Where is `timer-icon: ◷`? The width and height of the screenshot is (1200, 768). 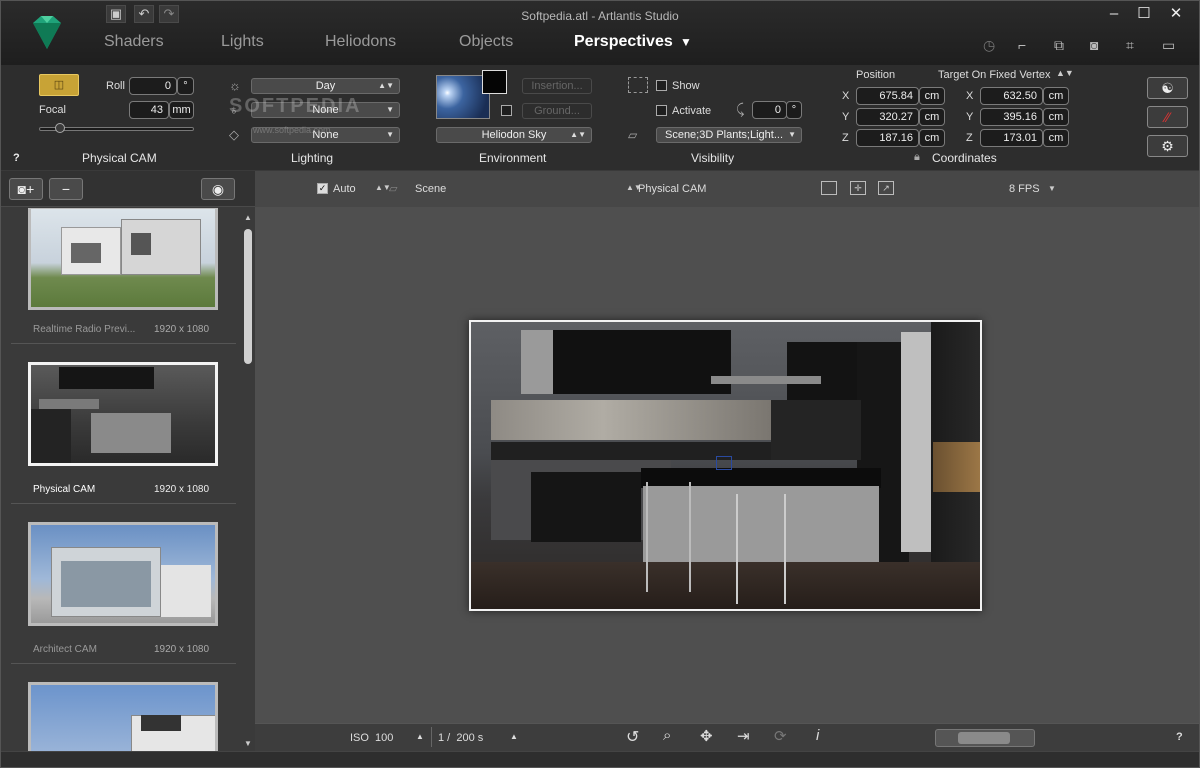 timer-icon: ◷ is located at coordinates (989, 45).